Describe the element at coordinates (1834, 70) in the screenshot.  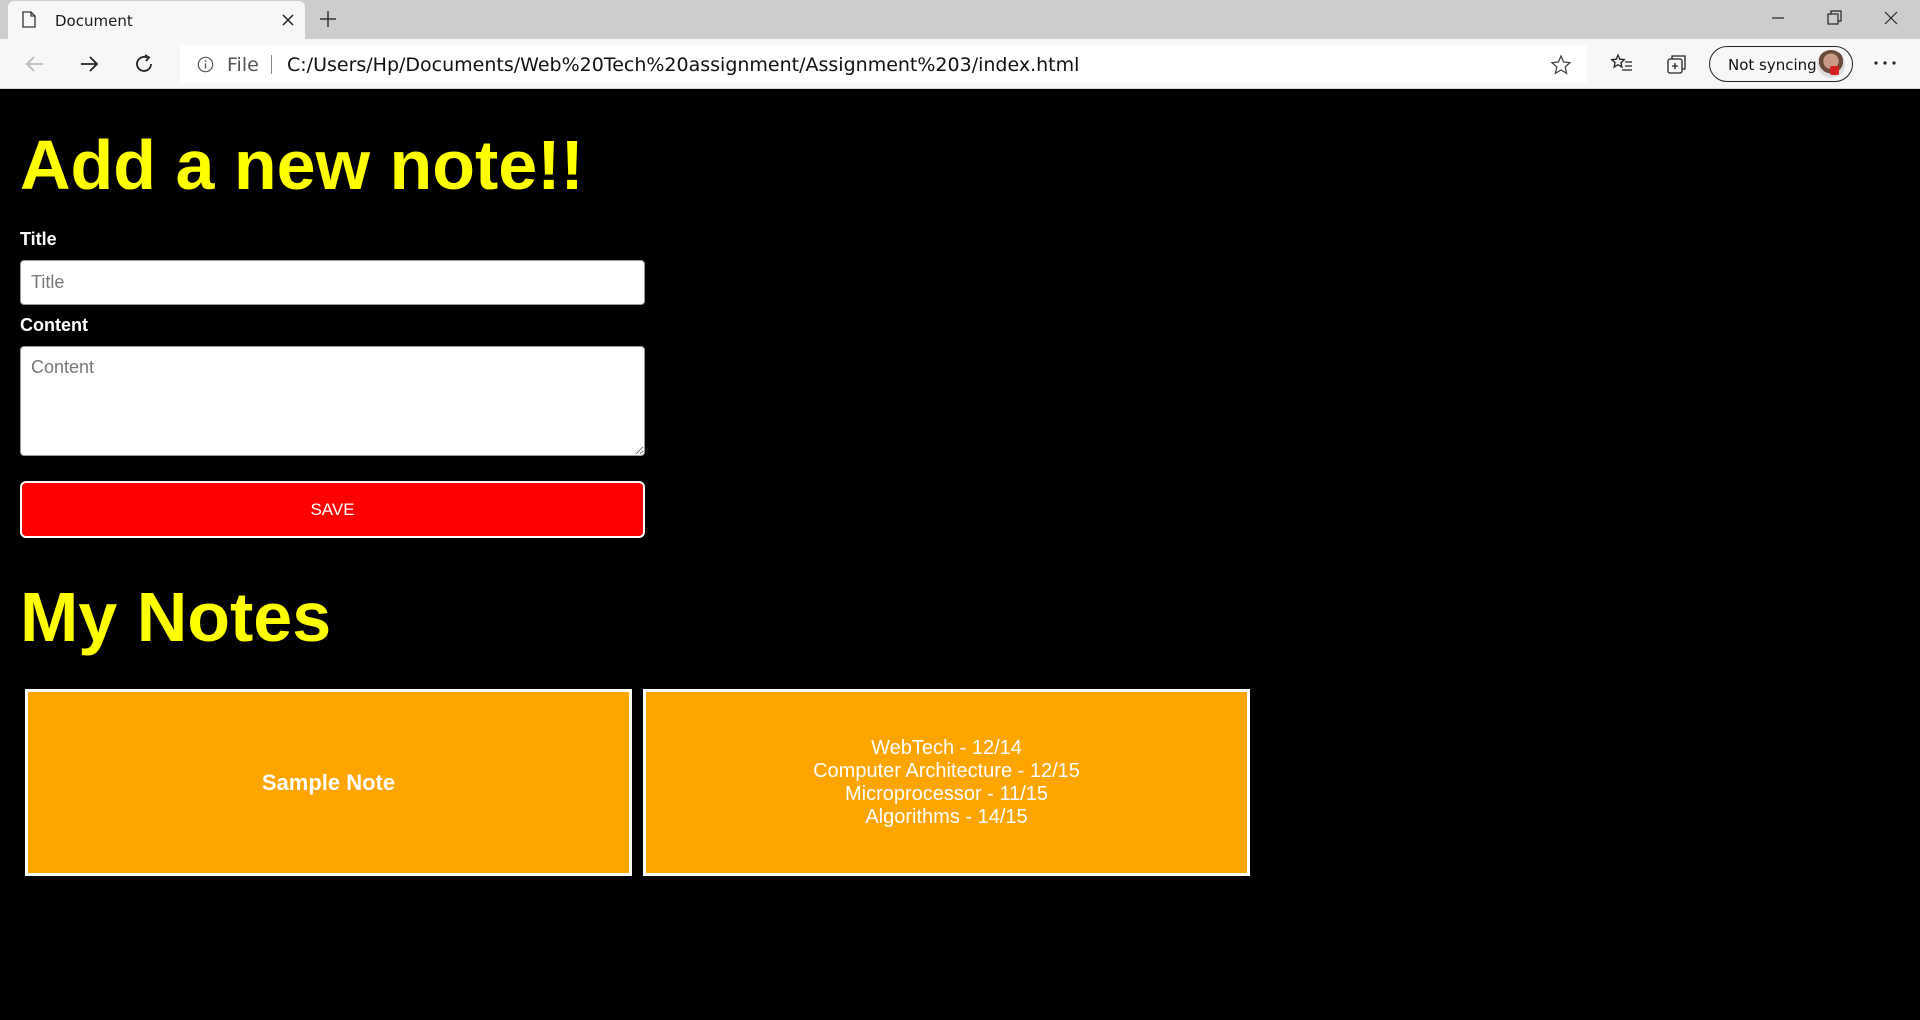
I see `sync-warning-dot` at that location.